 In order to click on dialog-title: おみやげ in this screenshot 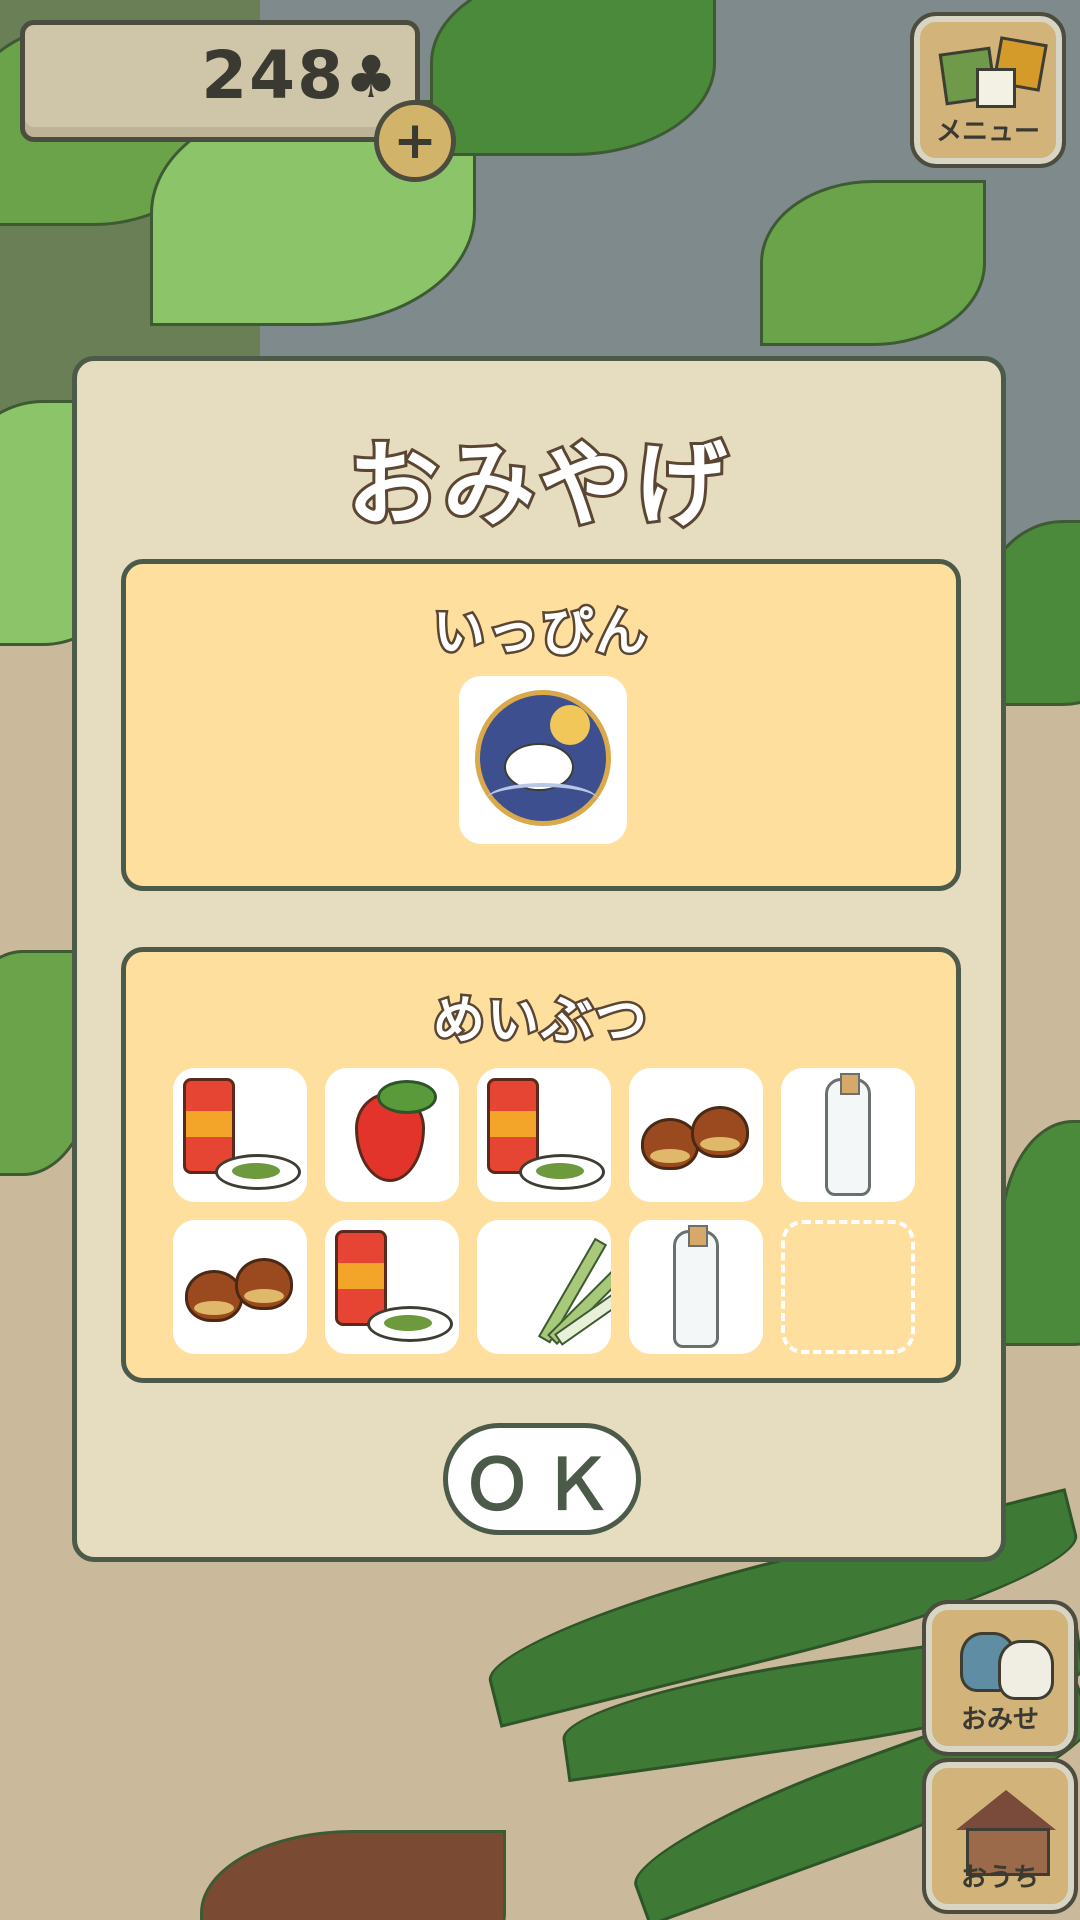, I will do `click(537, 485)`.